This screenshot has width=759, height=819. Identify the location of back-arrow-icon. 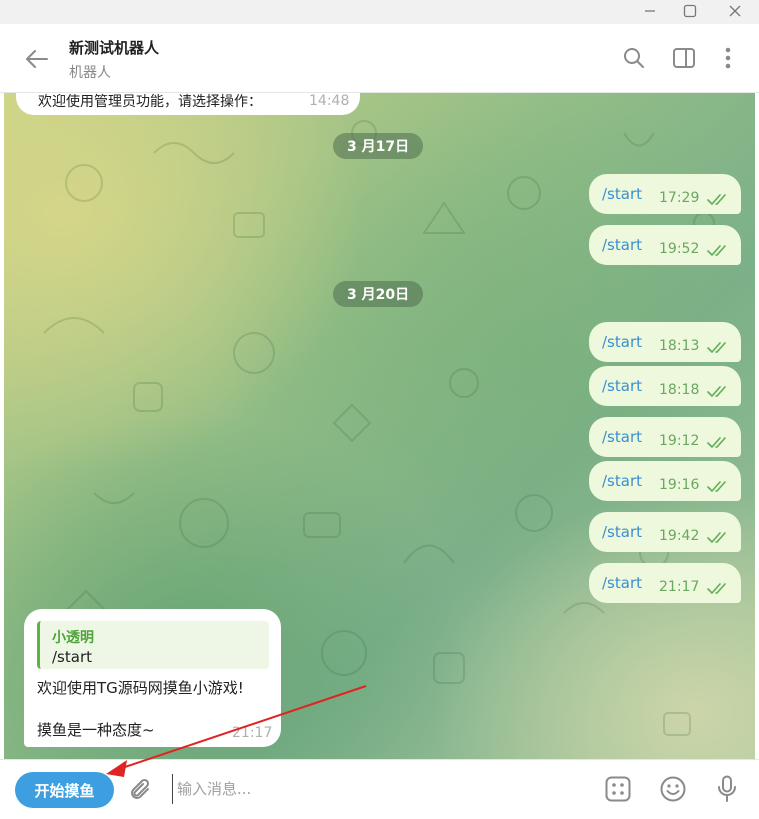
(37, 59).